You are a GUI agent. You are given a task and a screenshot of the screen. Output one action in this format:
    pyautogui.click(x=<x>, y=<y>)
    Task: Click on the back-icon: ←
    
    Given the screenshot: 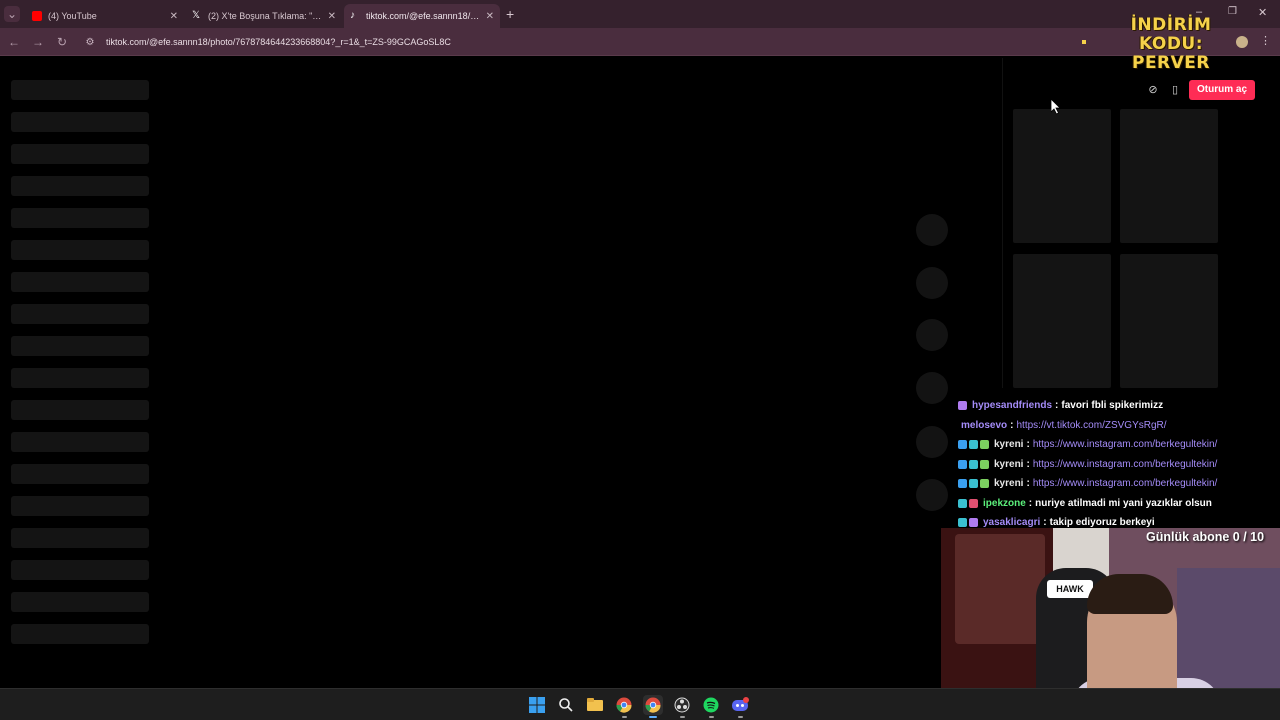 What is the action you would take?
    pyautogui.click(x=14, y=42)
    